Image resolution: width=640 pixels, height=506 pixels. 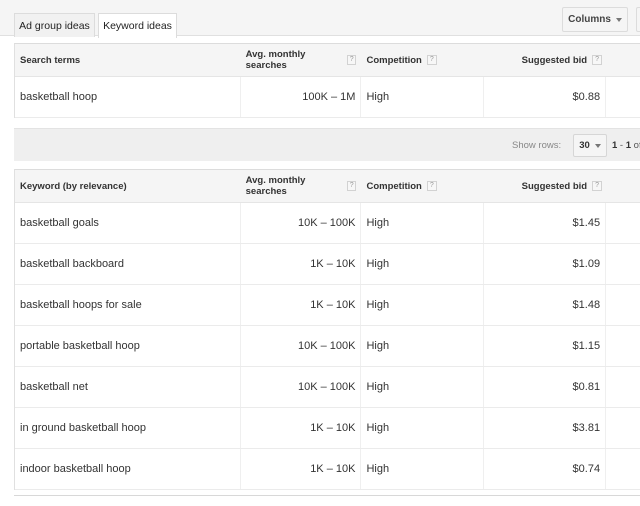 I want to click on cell-keyword: in ground basketball hoop, so click(x=128, y=428).